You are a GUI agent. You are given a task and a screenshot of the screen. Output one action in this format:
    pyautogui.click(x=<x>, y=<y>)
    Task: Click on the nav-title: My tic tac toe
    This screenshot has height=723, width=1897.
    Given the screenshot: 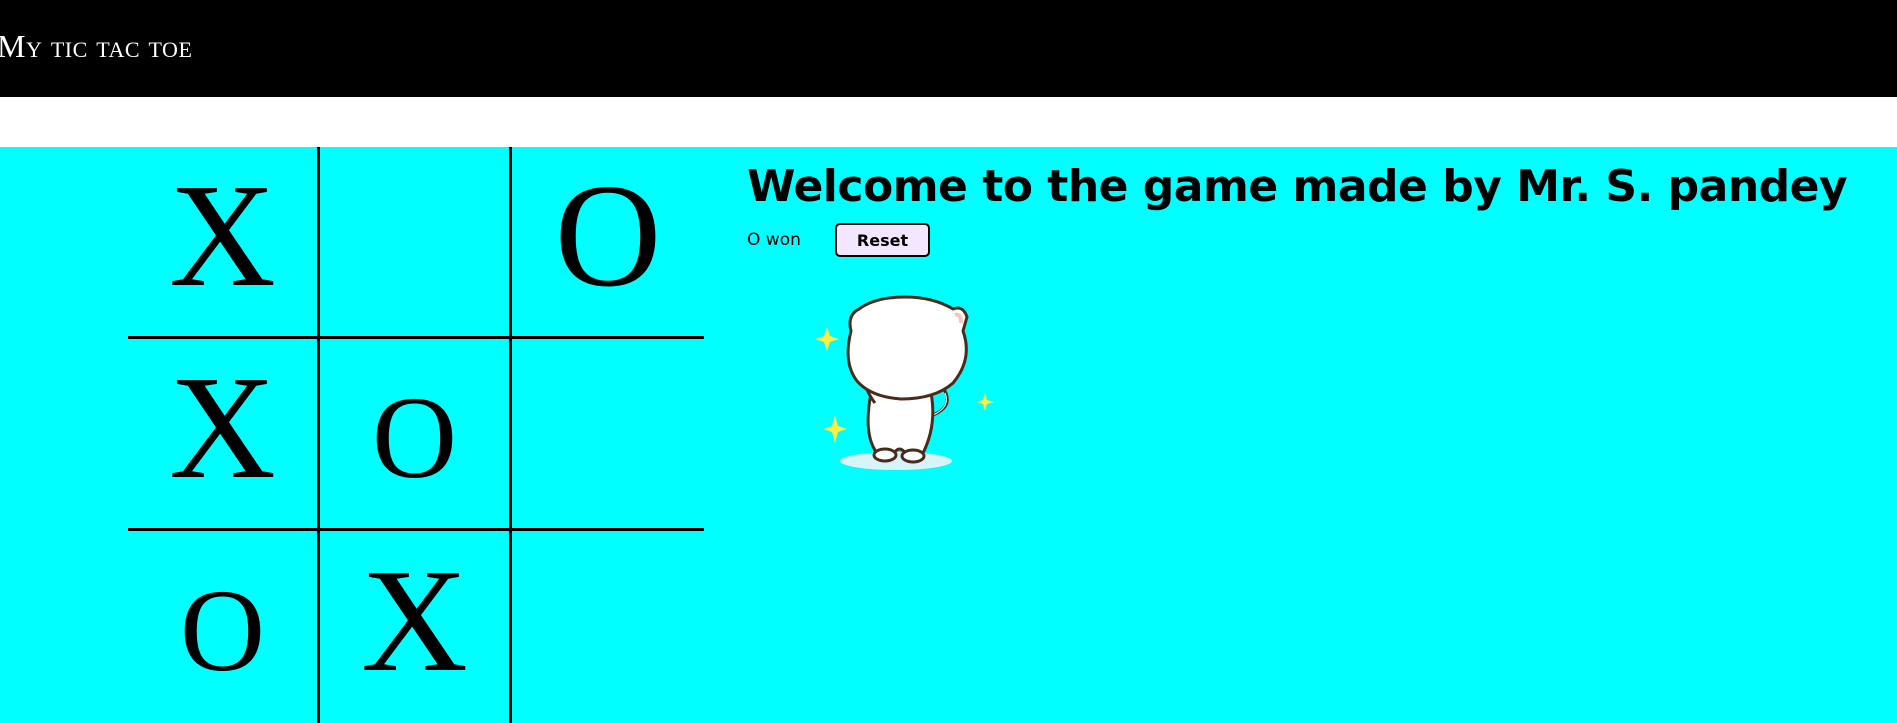 What is the action you would take?
    pyautogui.click(x=96, y=46)
    